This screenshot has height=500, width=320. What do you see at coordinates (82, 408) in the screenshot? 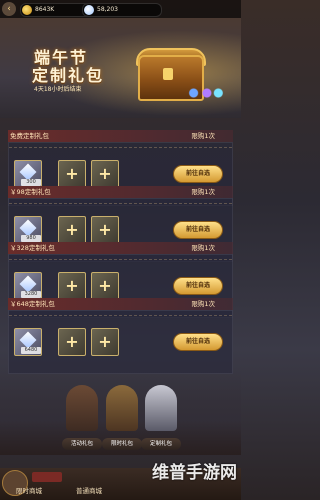
I see `character-portrait-activity` at bounding box center [82, 408].